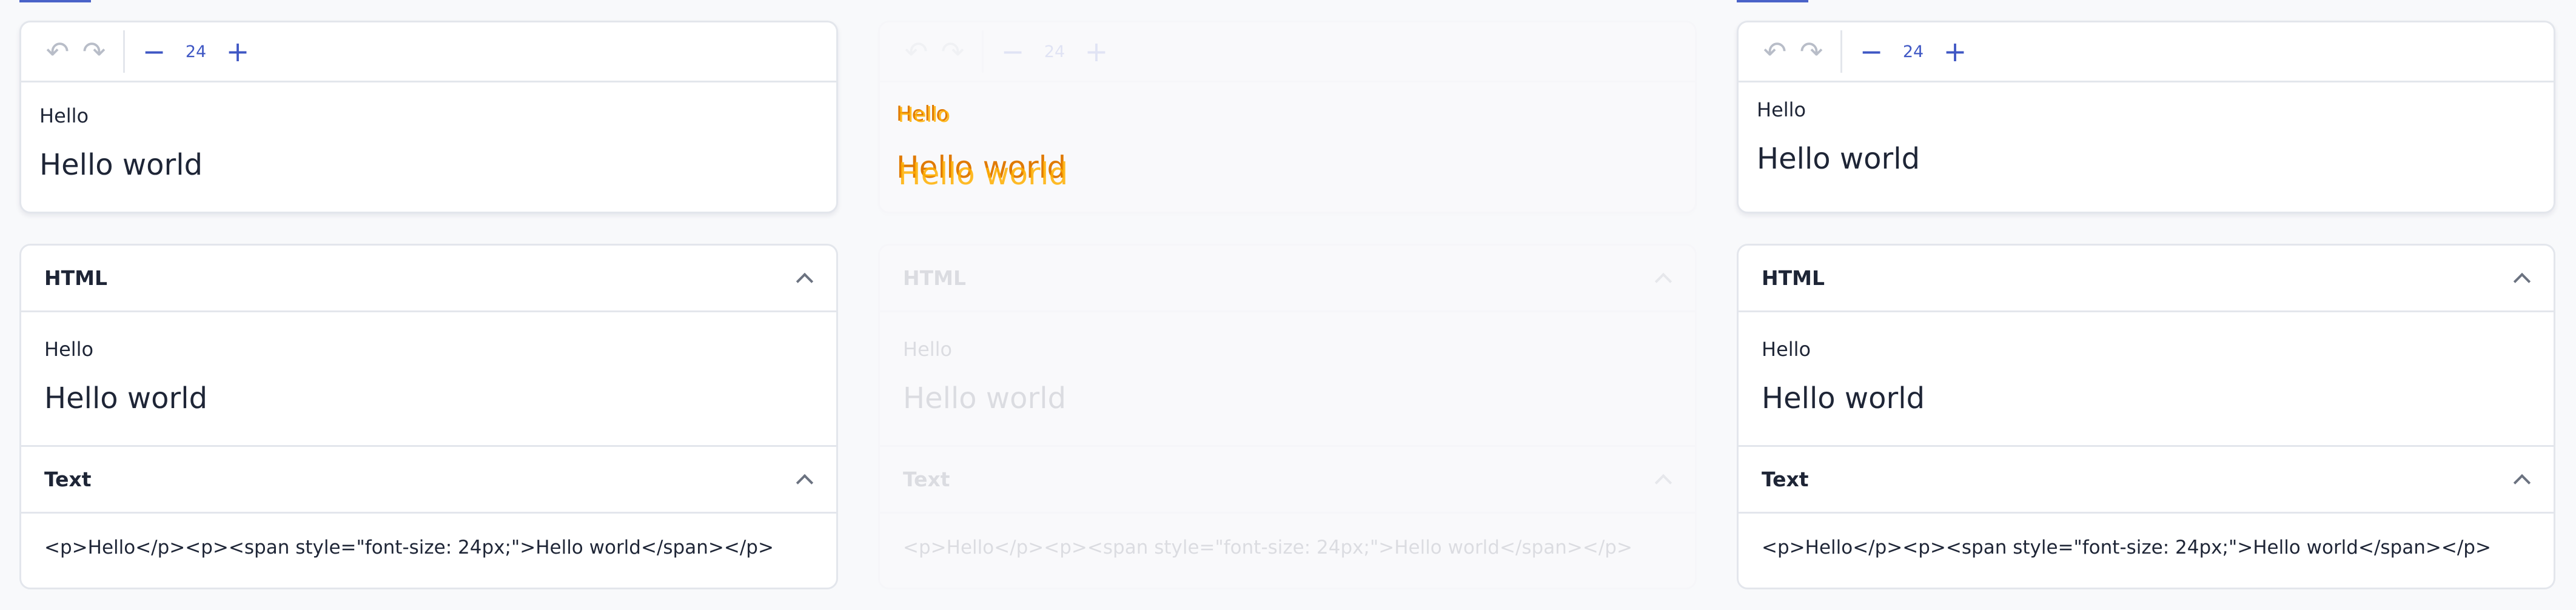 The height and width of the screenshot is (610, 2576). What do you see at coordinates (1287, 93) in the screenshot?
I see `editor-content` at bounding box center [1287, 93].